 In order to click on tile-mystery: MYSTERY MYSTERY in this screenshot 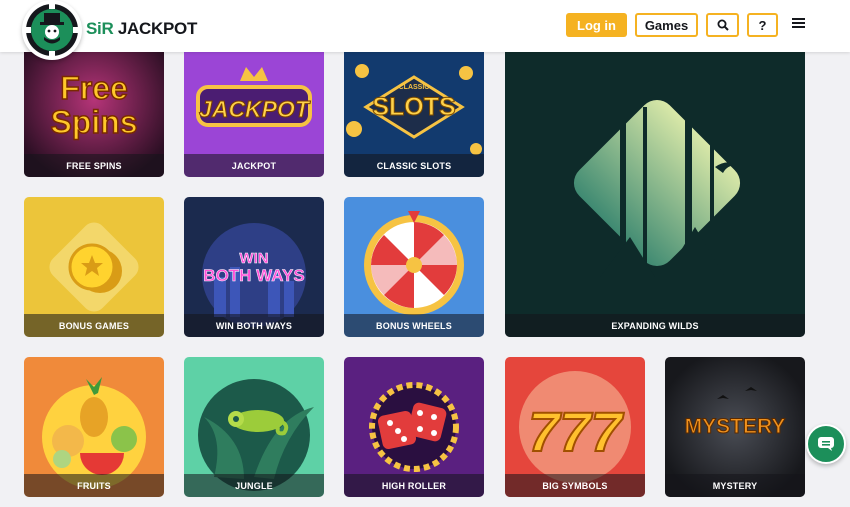, I will do `click(735, 427)`.